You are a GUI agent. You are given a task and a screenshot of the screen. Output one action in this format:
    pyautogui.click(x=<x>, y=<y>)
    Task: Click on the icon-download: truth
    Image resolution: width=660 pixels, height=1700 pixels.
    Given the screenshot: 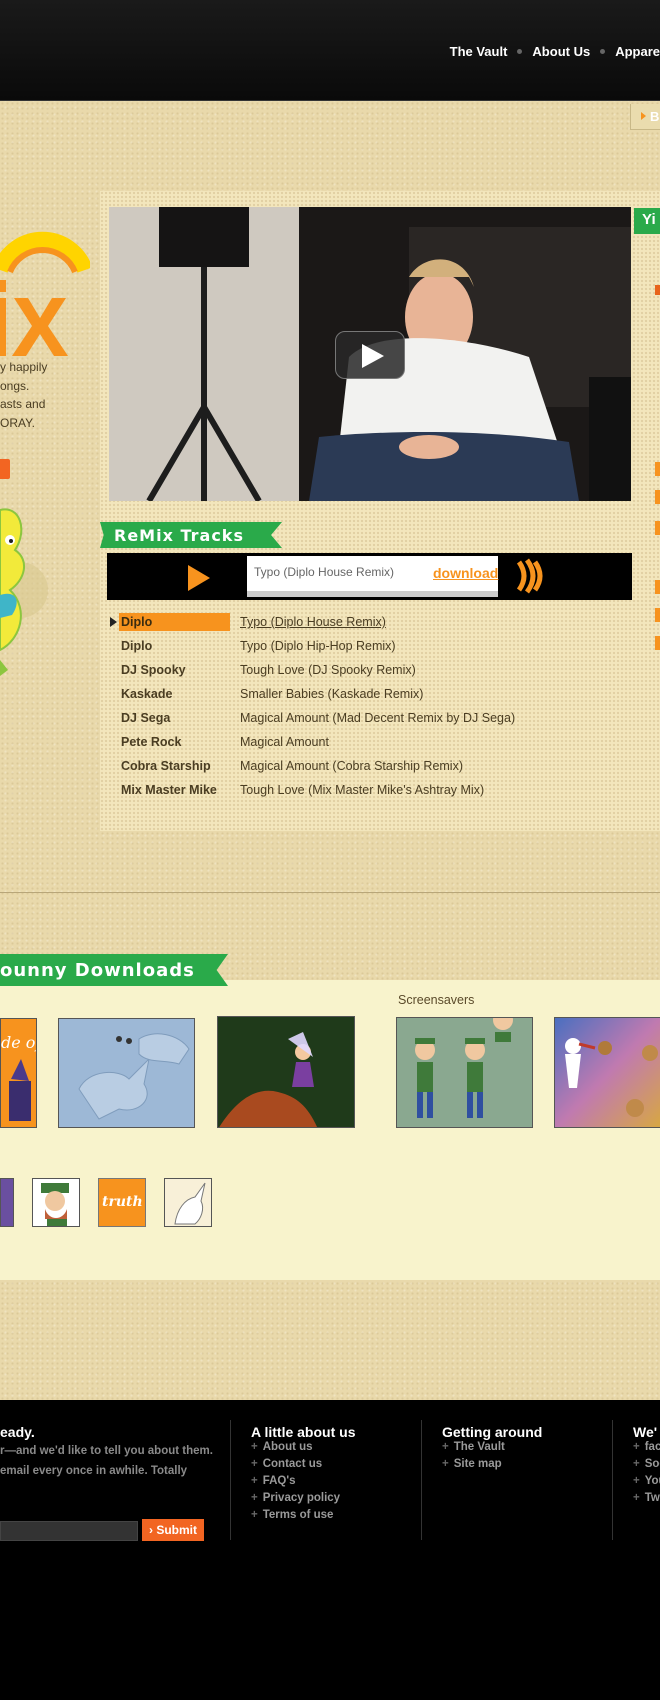 What is the action you would take?
    pyautogui.click(x=122, y=1202)
    